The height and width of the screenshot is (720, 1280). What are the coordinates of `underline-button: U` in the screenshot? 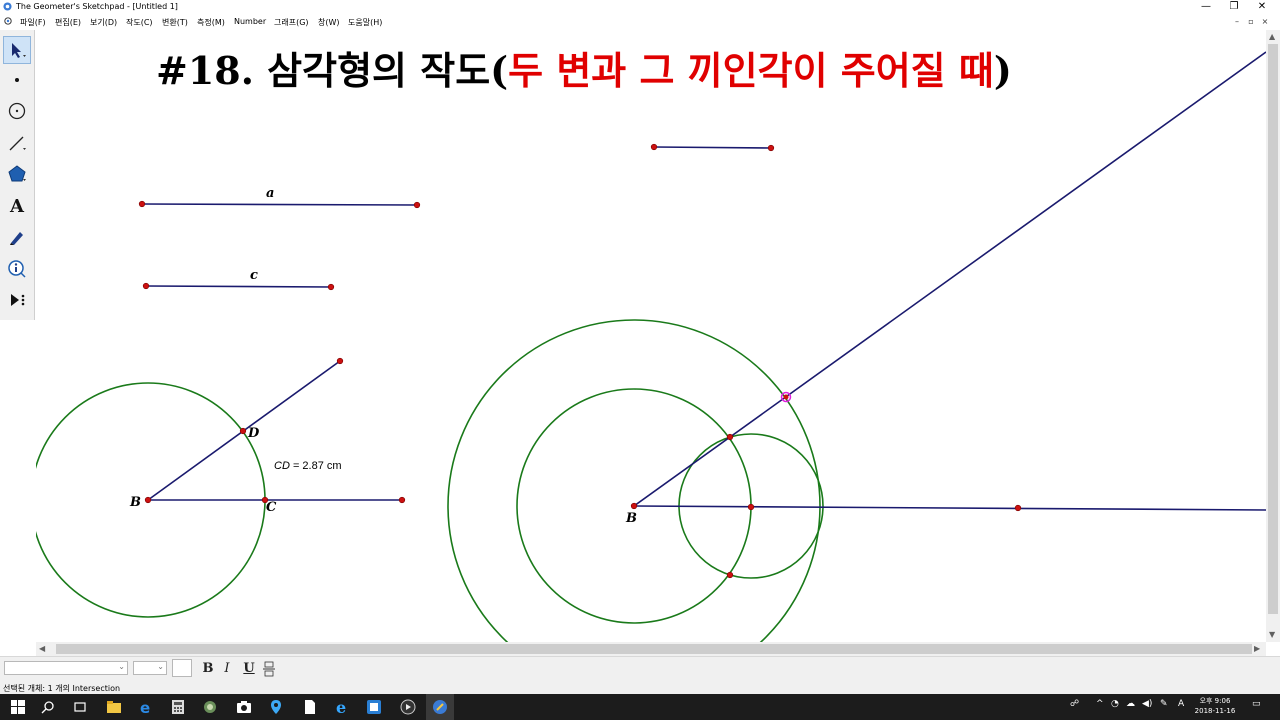 It's located at (249, 669).